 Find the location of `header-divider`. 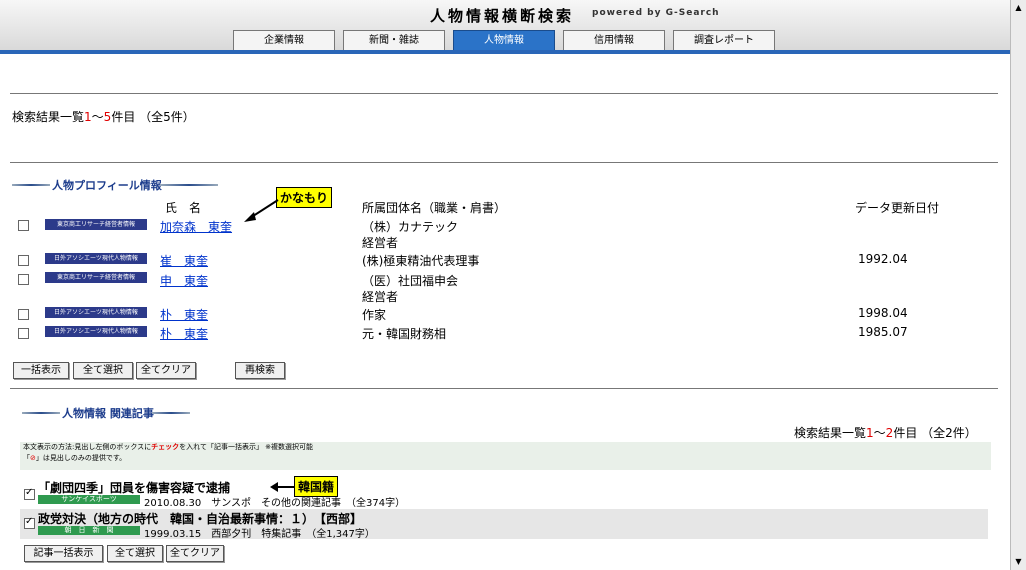

header-divider is located at coordinates (505, 52).